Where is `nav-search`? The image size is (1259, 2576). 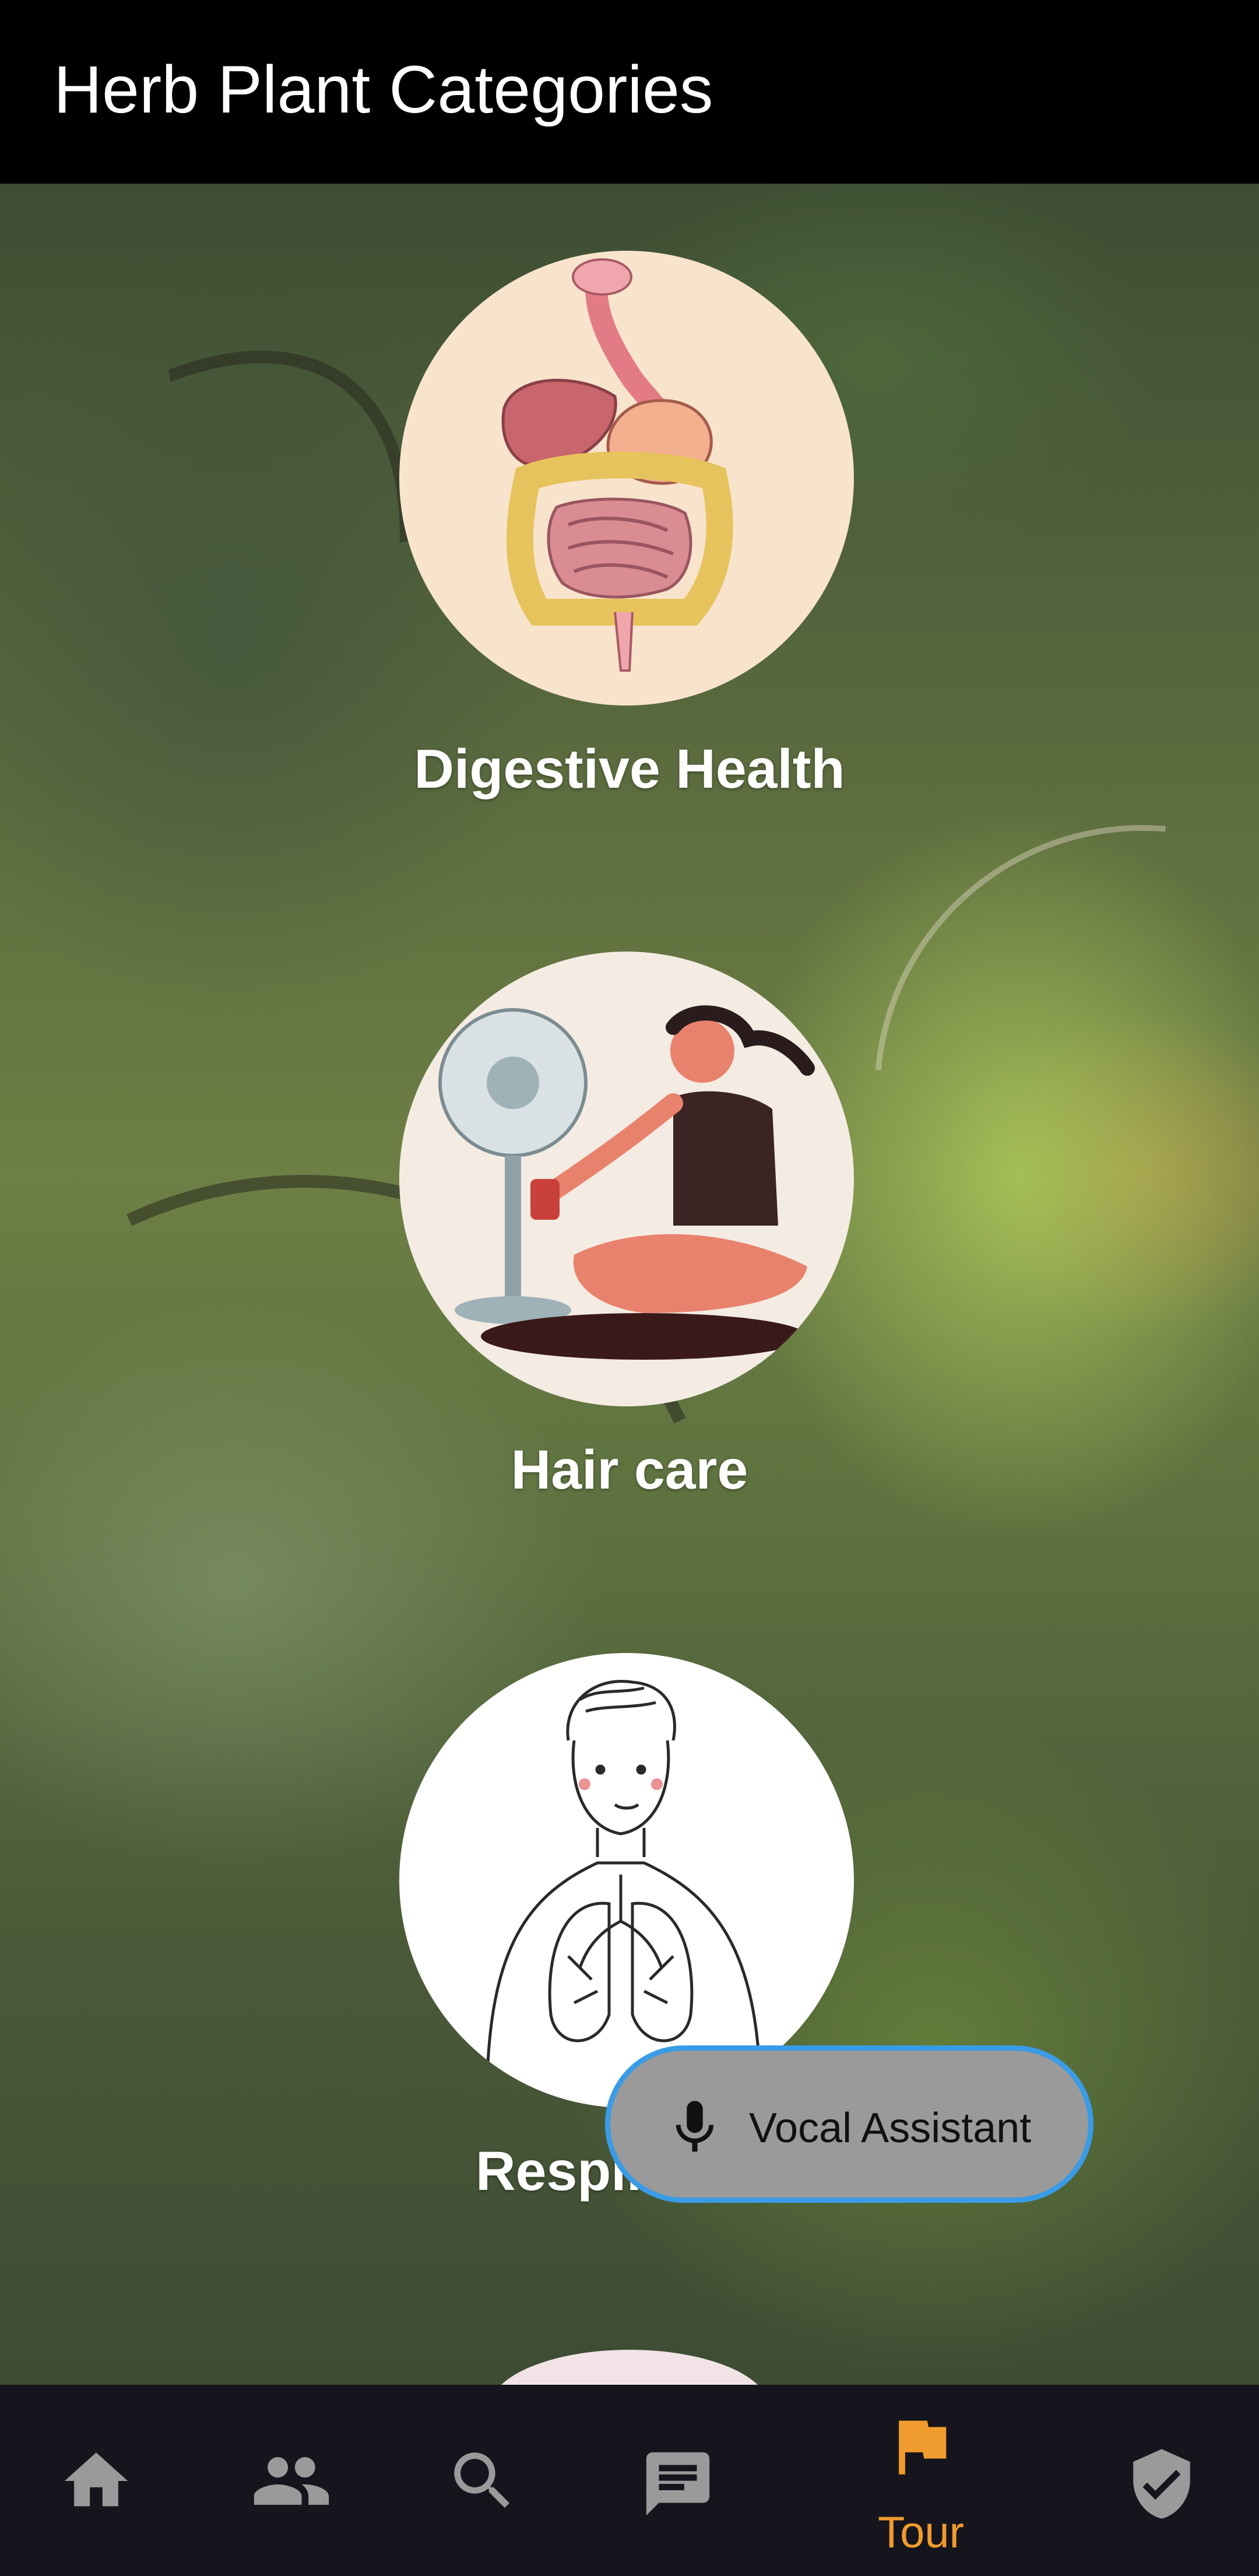
nav-search is located at coordinates (482, 2480).